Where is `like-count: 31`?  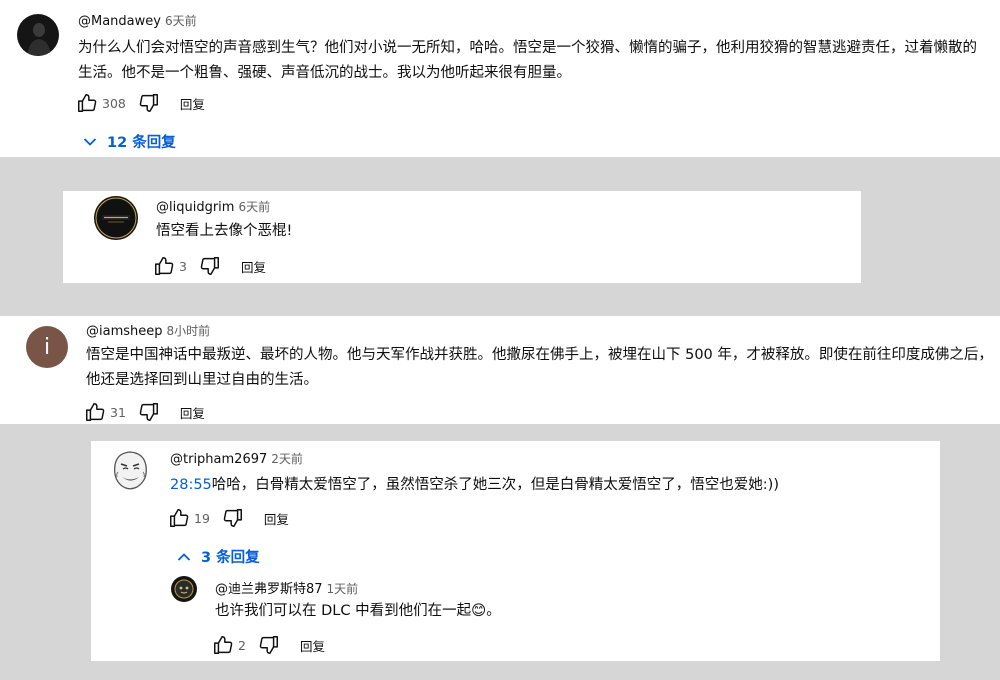 like-count: 31 is located at coordinates (118, 412).